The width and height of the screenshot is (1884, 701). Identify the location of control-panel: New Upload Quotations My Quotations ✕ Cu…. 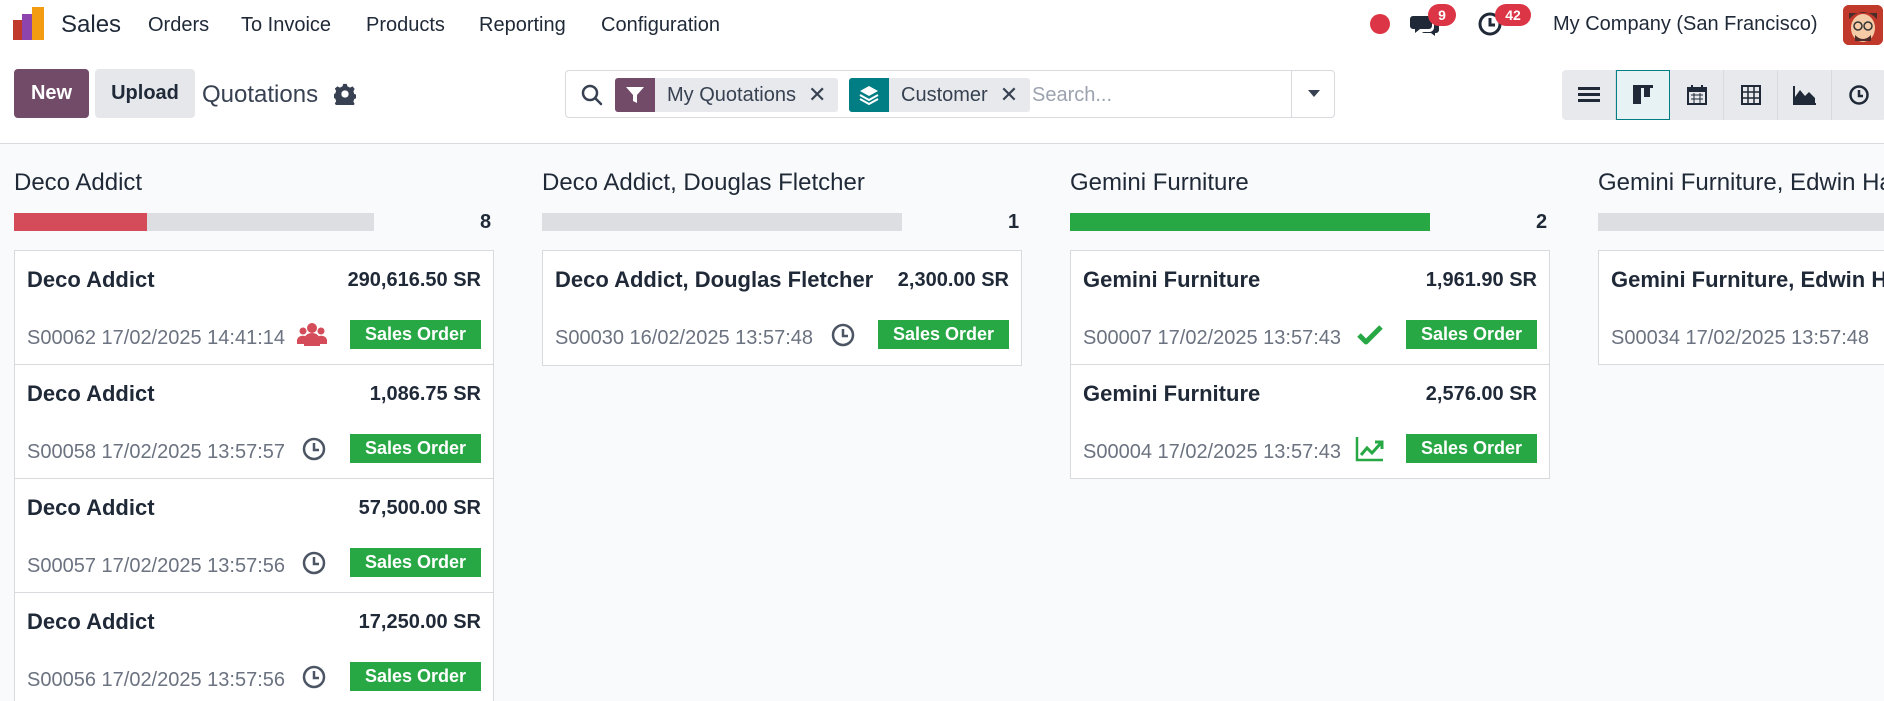
(942, 96).